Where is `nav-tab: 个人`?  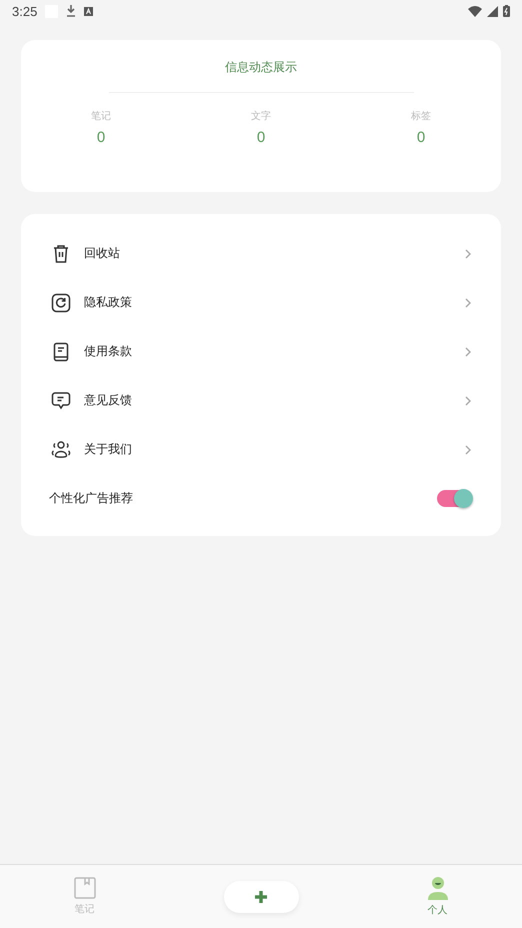
nav-tab: 个人 is located at coordinates (438, 896).